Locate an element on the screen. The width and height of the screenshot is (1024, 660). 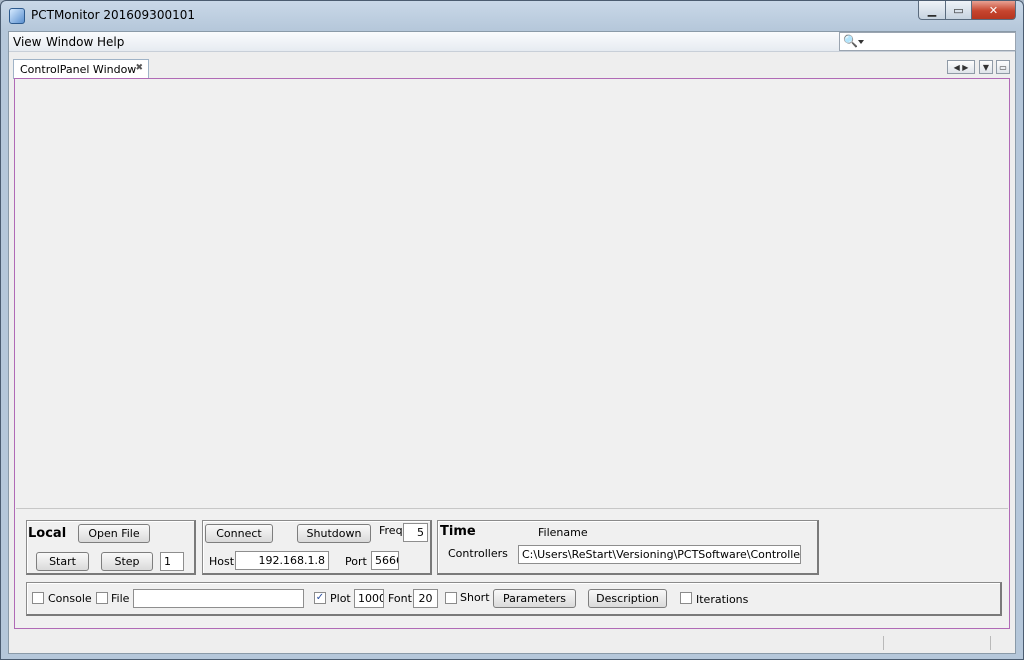
menu-help: Help is located at coordinates (110, 42).